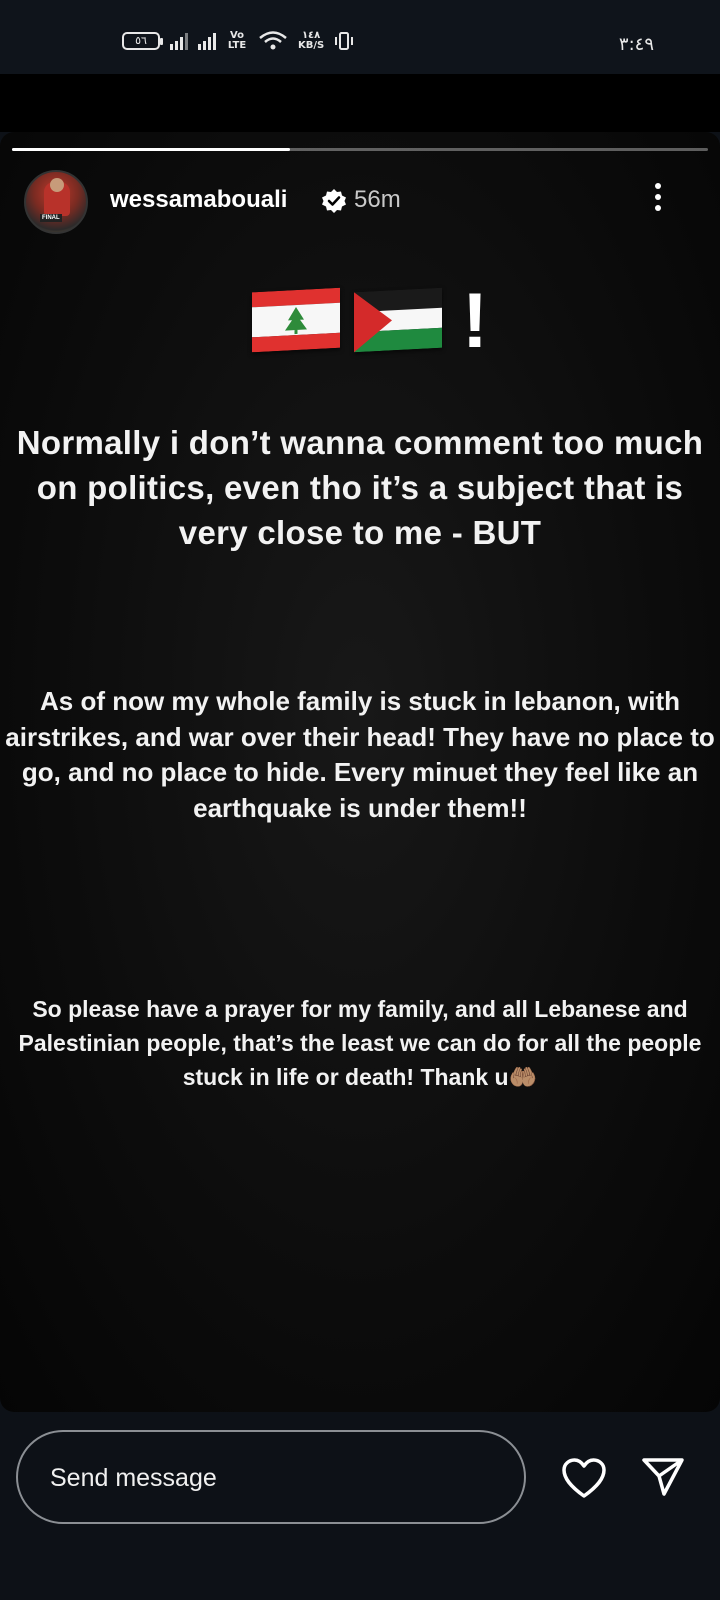 The height and width of the screenshot is (1600, 720). I want to click on vibrate-icon, so click(344, 41).